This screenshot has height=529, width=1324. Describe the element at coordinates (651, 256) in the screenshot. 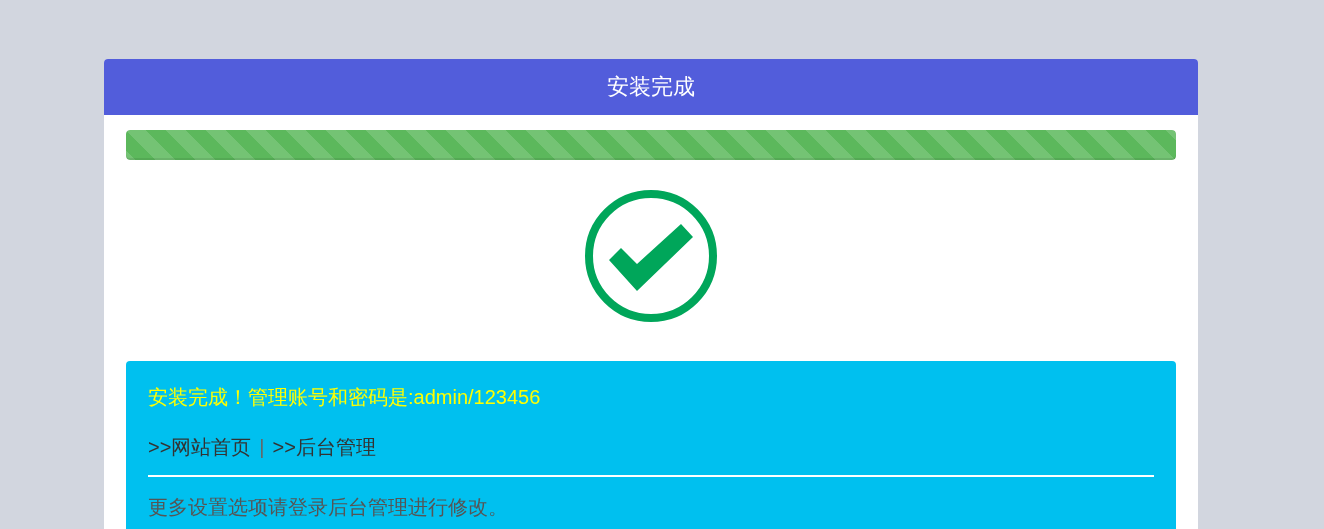

I see `checkmark-icon` at that location.